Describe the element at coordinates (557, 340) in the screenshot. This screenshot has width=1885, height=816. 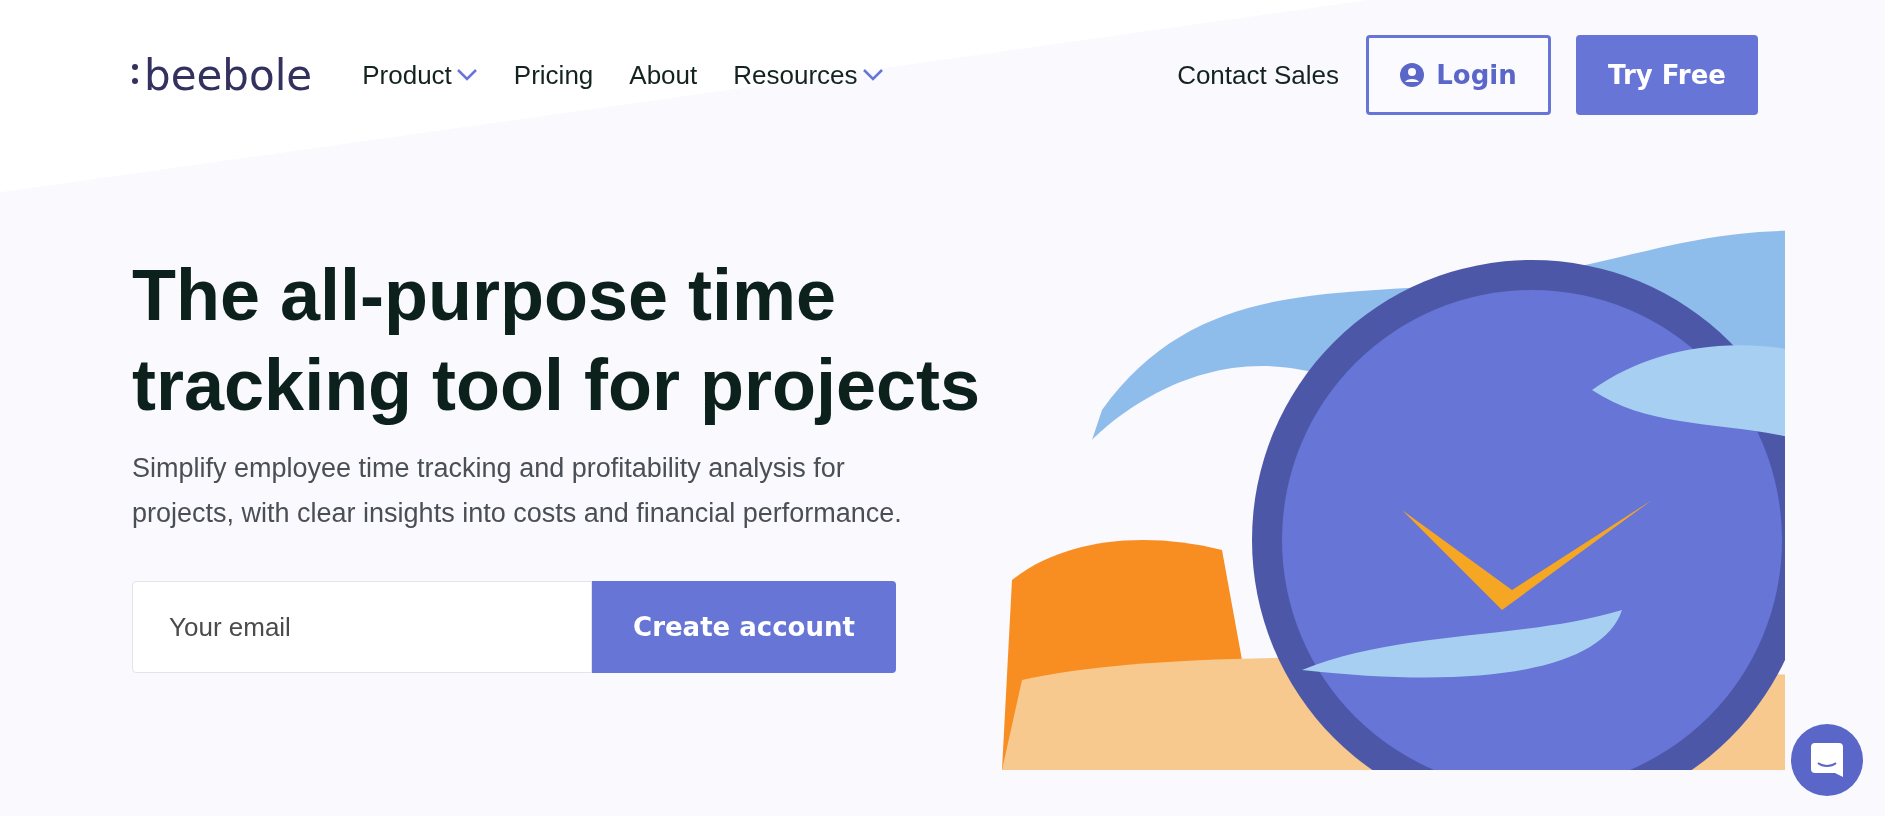
I see `hero-title: The all-purpose time tracking tool for projects` at that location.